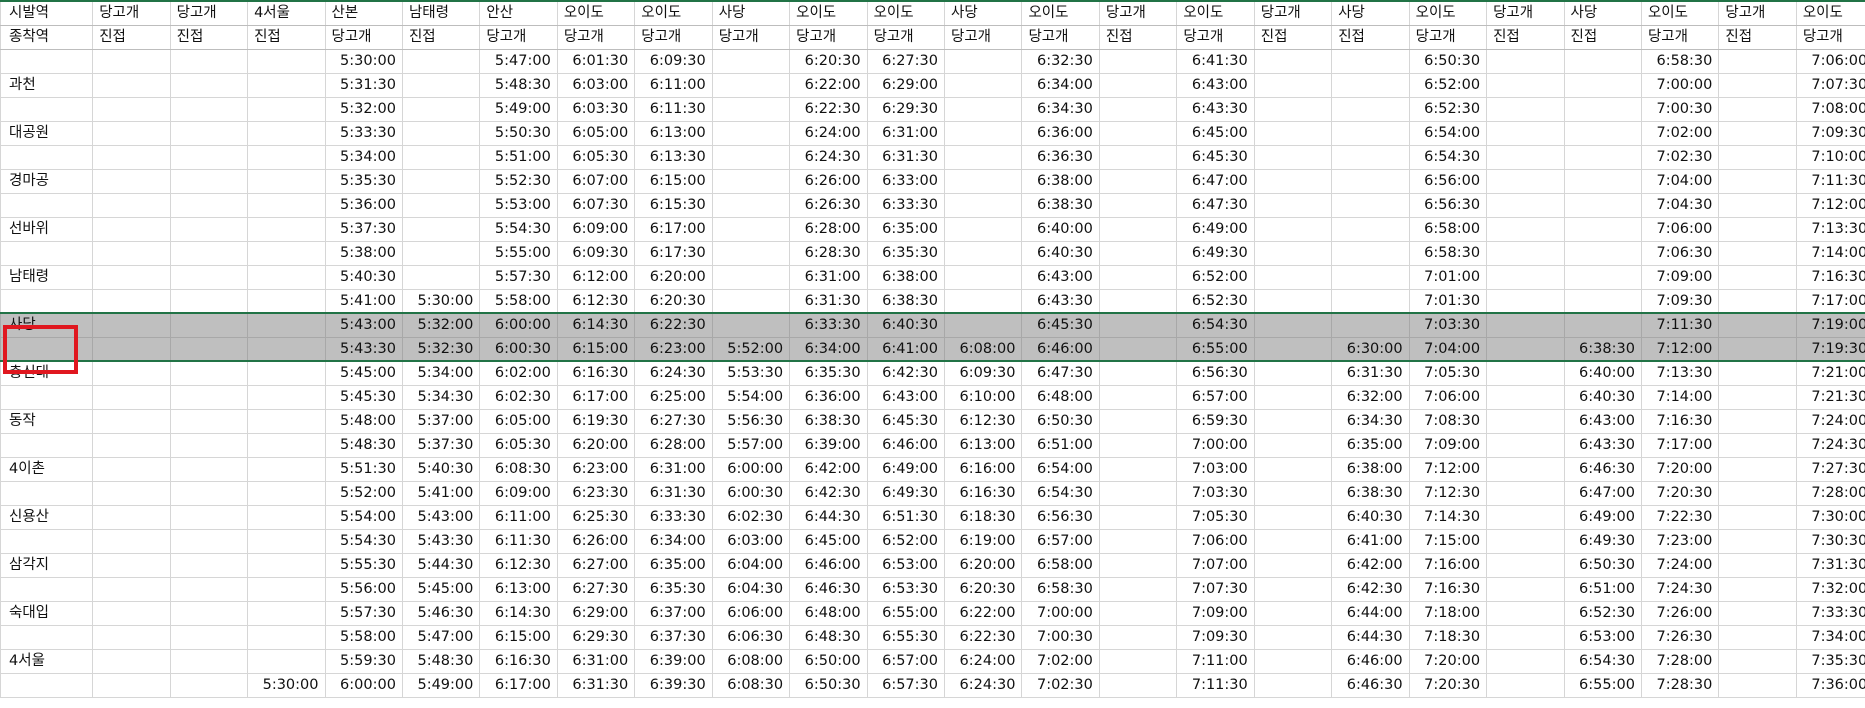 This screenshot has width=1865, height=708. Describe the element at coordinates (441, 445) in the screenshot. I see `time-cell: 5:37:30` at that location.